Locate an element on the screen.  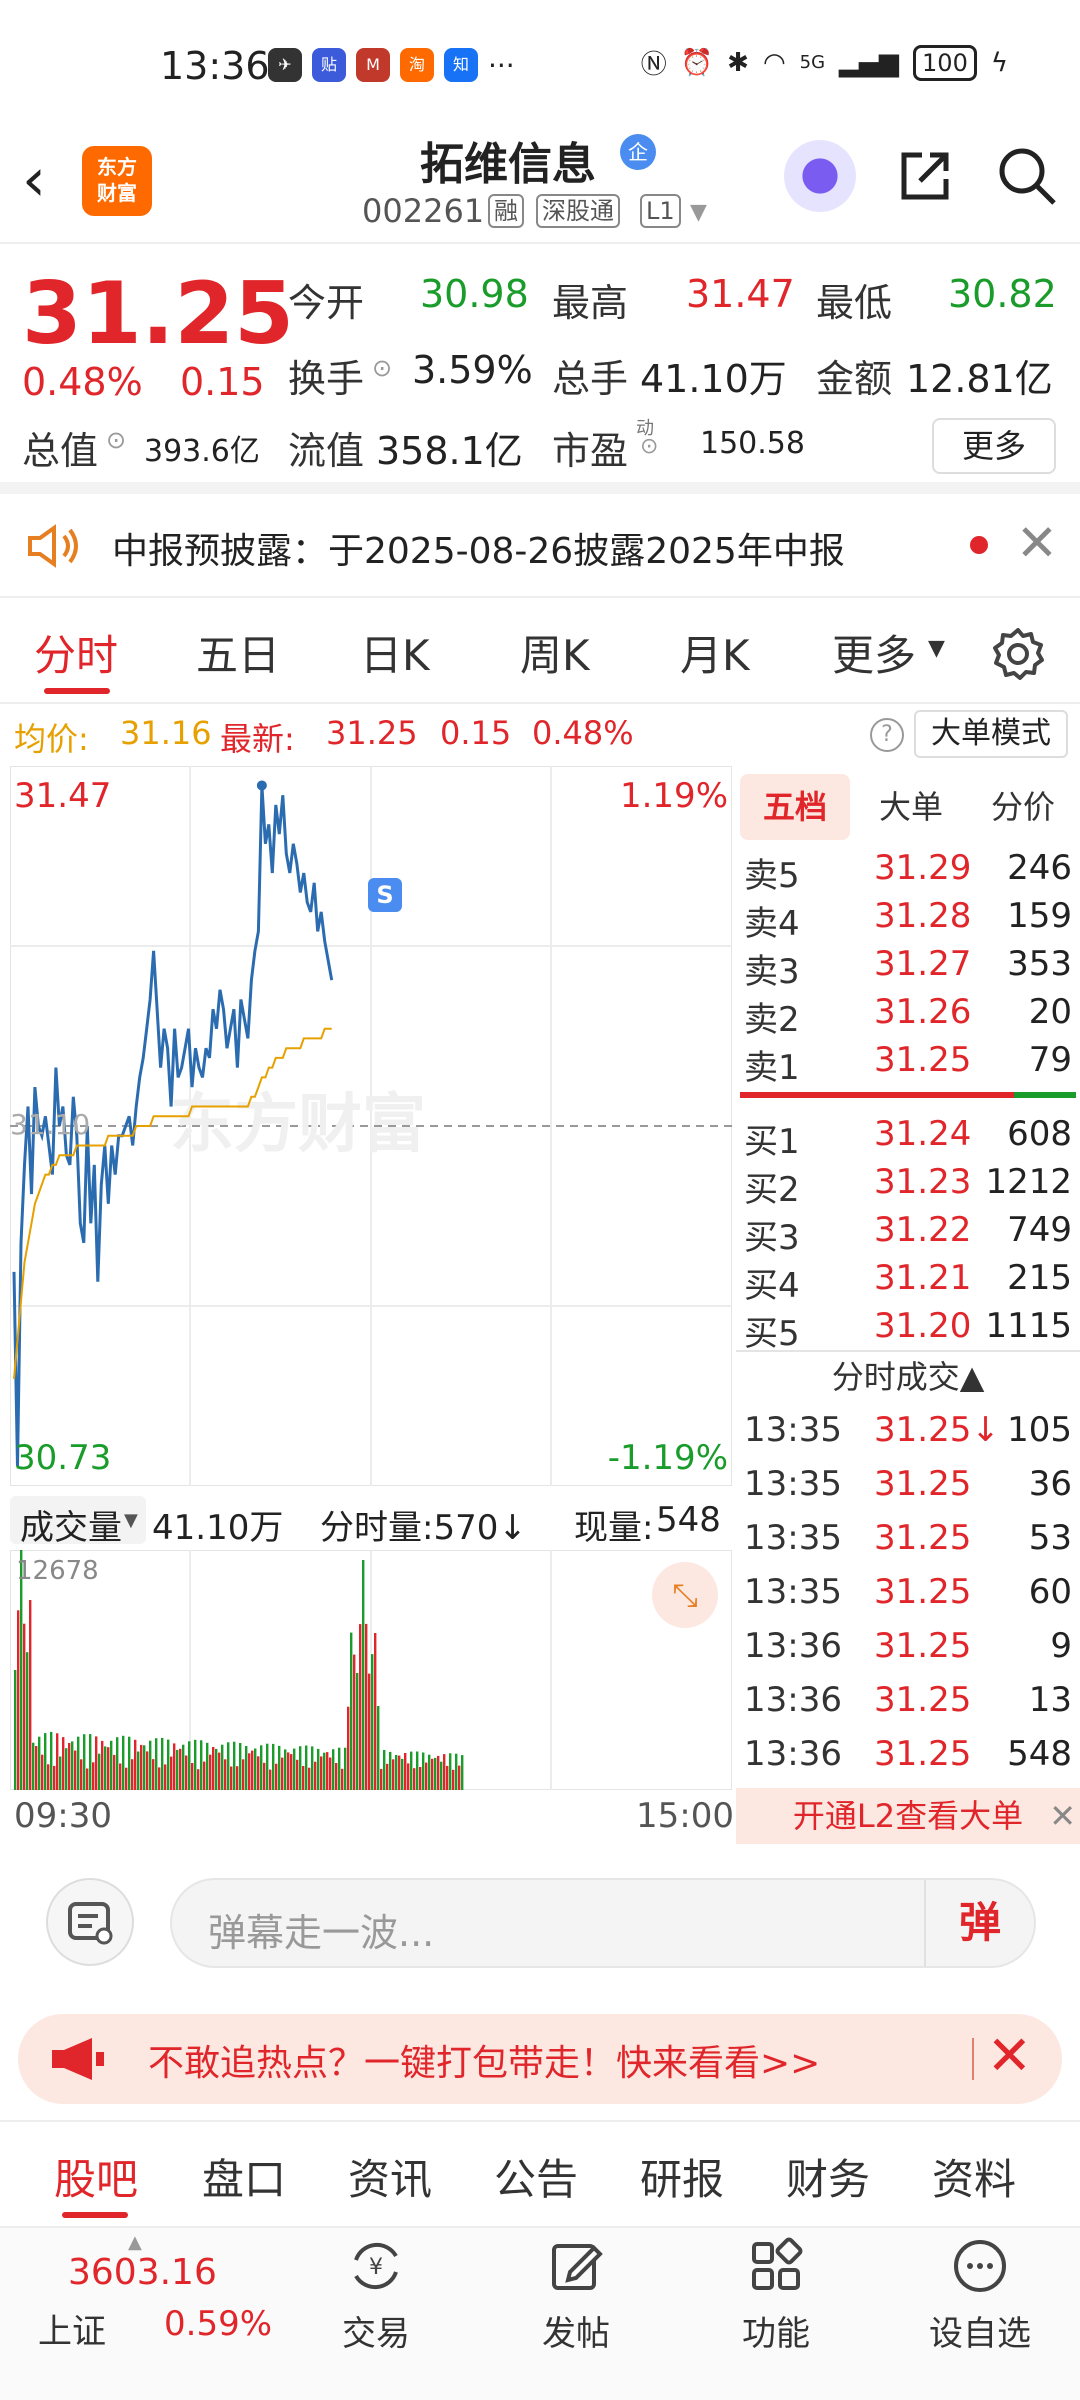
header-actions is located at coordinates (922, 176).